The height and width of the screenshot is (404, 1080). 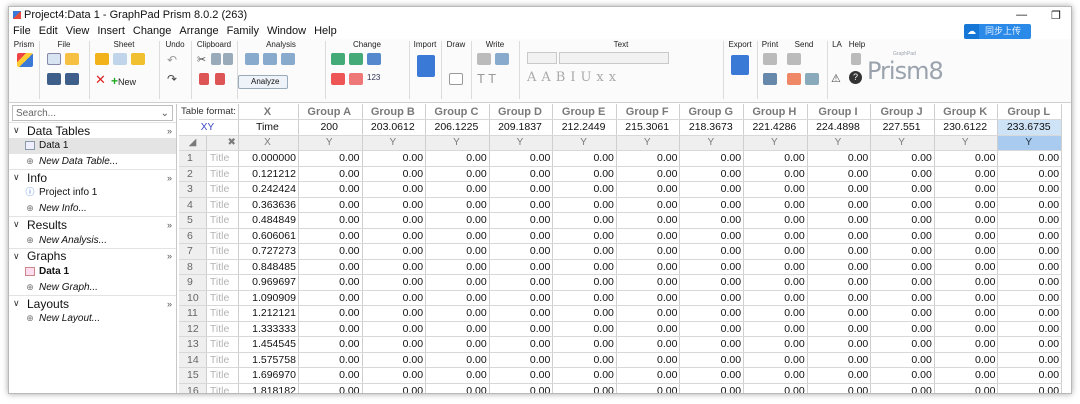 What do you see at coordinates (997, 31) in the screenshot?
I see `sync-upload-button: ☁ 同步上传` at bounding box center [997, 31].